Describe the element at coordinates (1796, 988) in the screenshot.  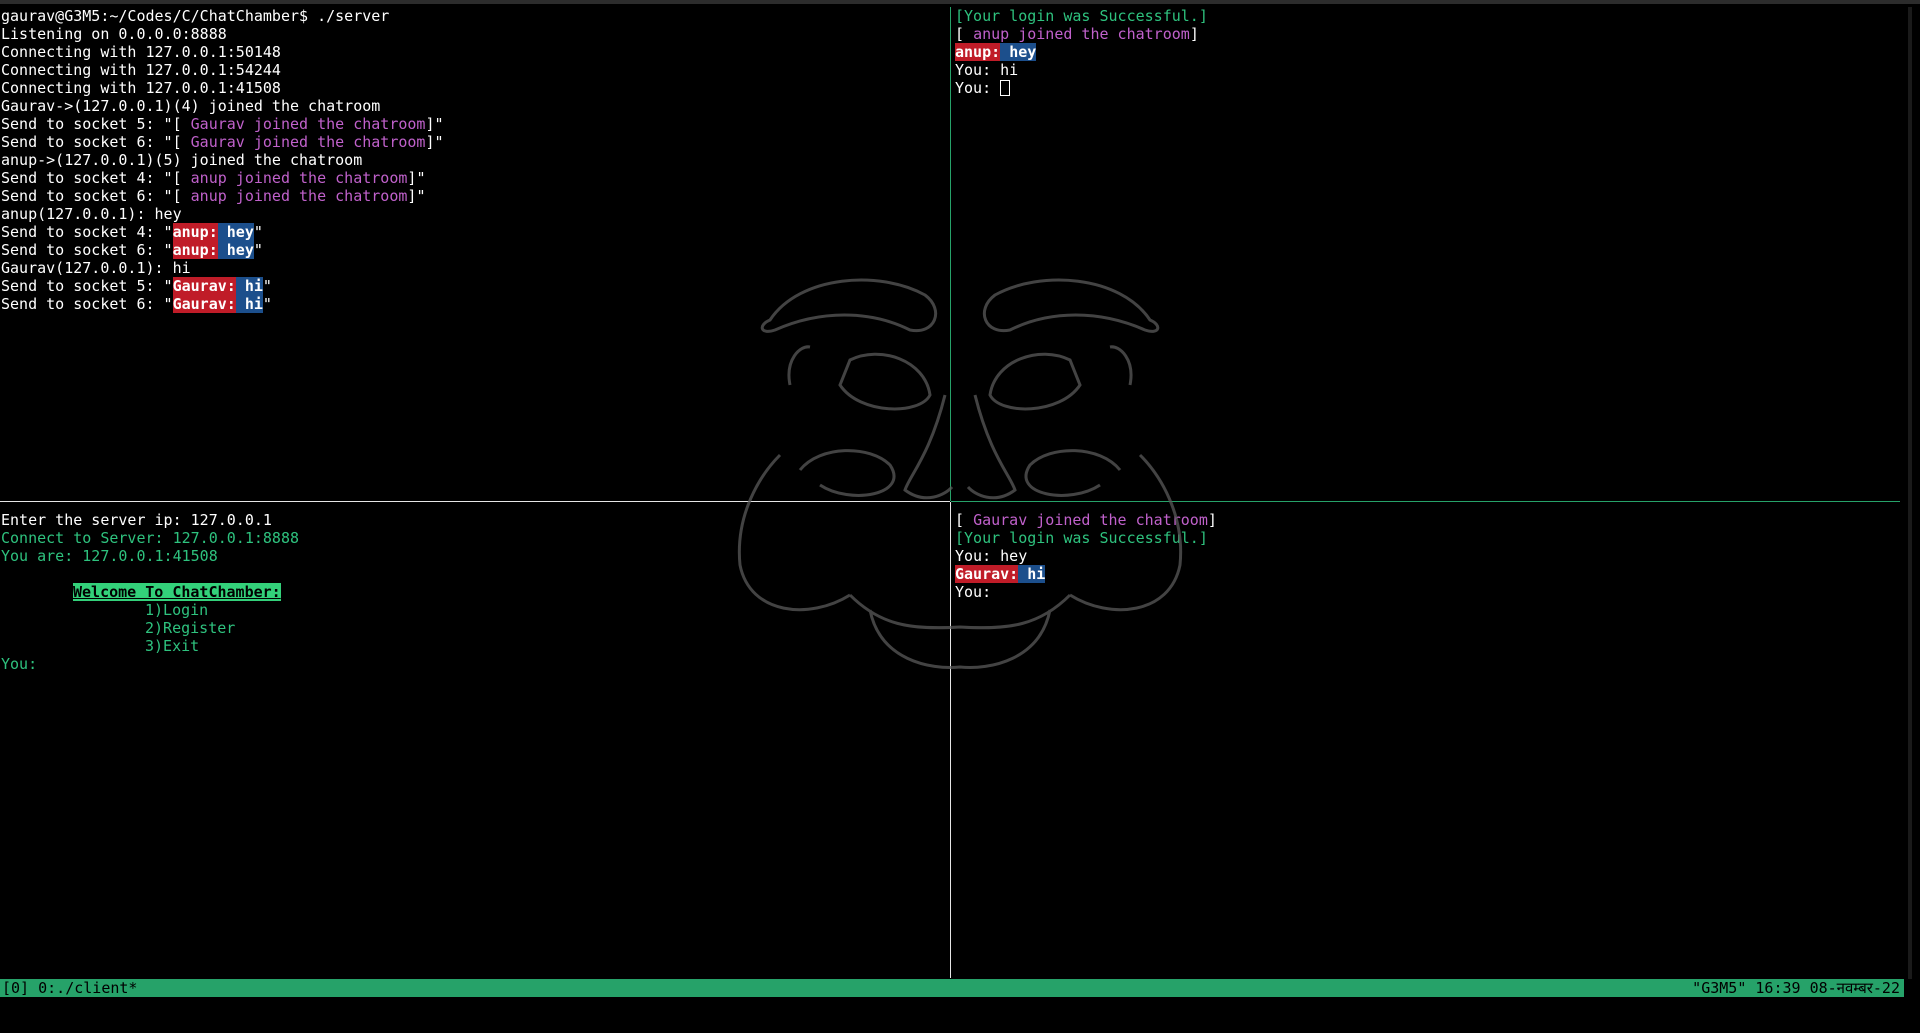
I see `host-clock: "G3M5" 16:39 08-नवम्बर-22` at that location.